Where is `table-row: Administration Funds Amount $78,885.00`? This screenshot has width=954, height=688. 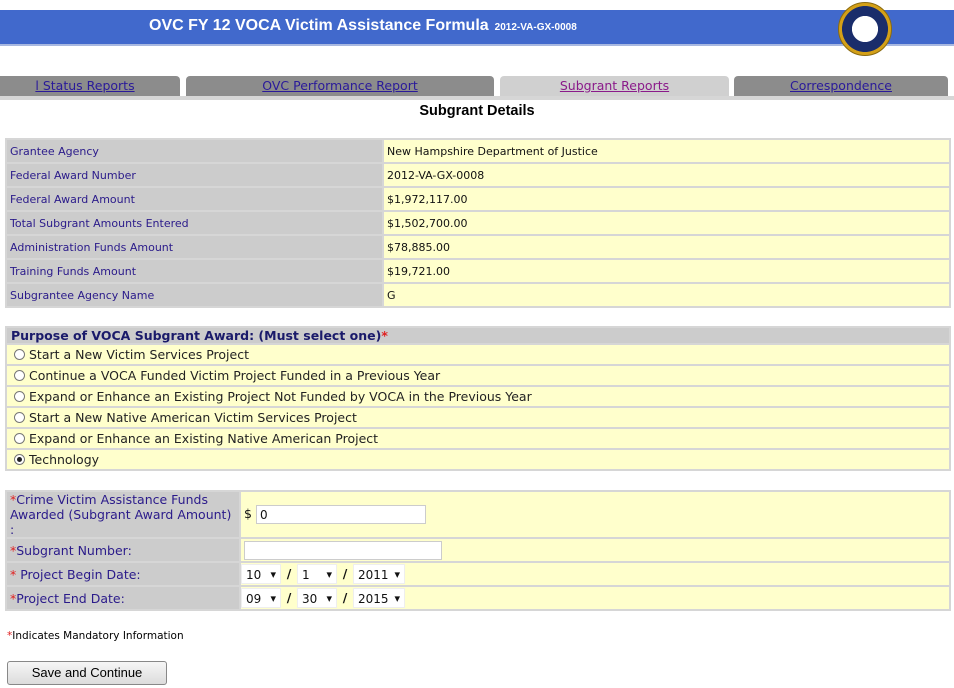
table-row: Administration Funds Amount $78,885.00 is located at coordinates (478, 247).